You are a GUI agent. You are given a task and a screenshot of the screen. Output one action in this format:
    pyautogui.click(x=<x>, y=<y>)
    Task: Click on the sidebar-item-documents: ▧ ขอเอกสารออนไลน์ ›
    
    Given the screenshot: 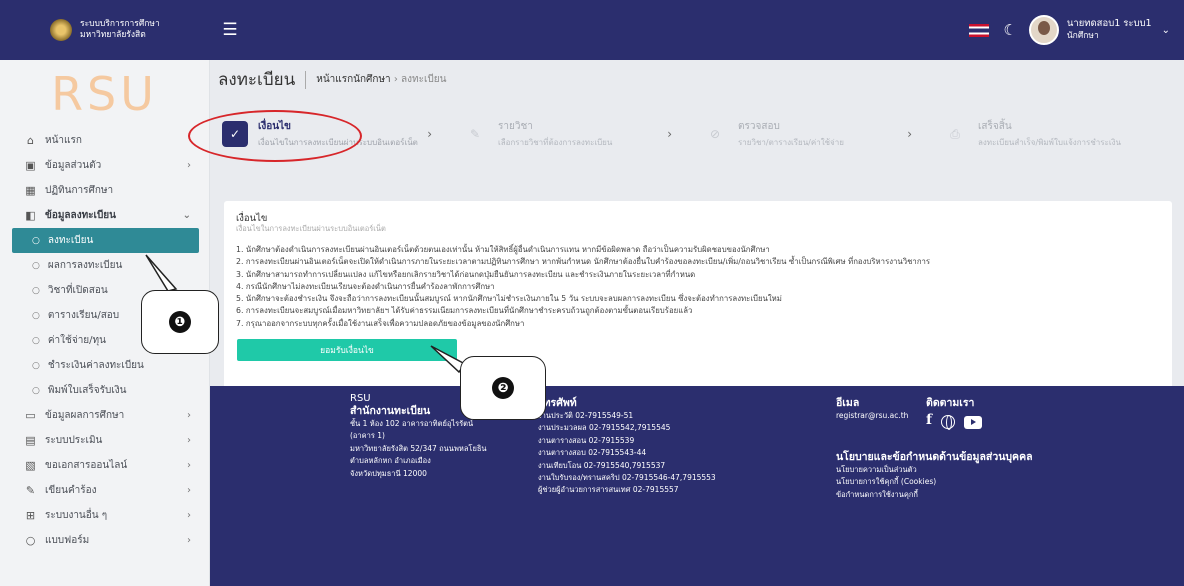 What is the action you would take?
    pyautogui.click(x=104, y=465)
    